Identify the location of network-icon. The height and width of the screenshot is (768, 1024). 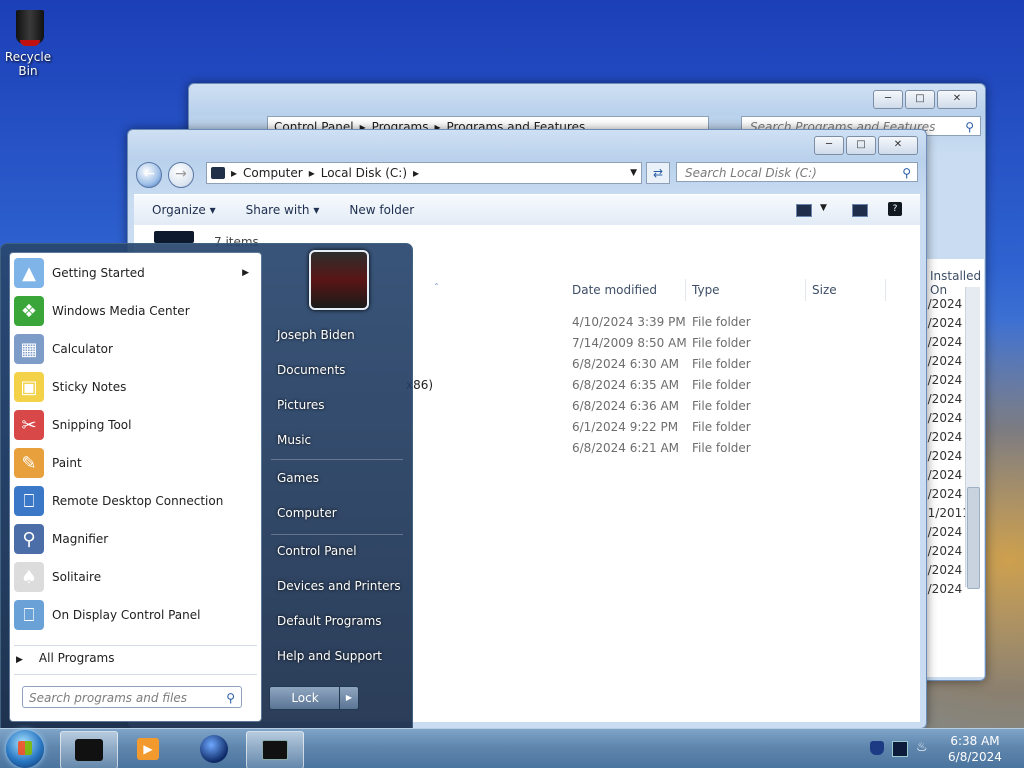
(900, 749).